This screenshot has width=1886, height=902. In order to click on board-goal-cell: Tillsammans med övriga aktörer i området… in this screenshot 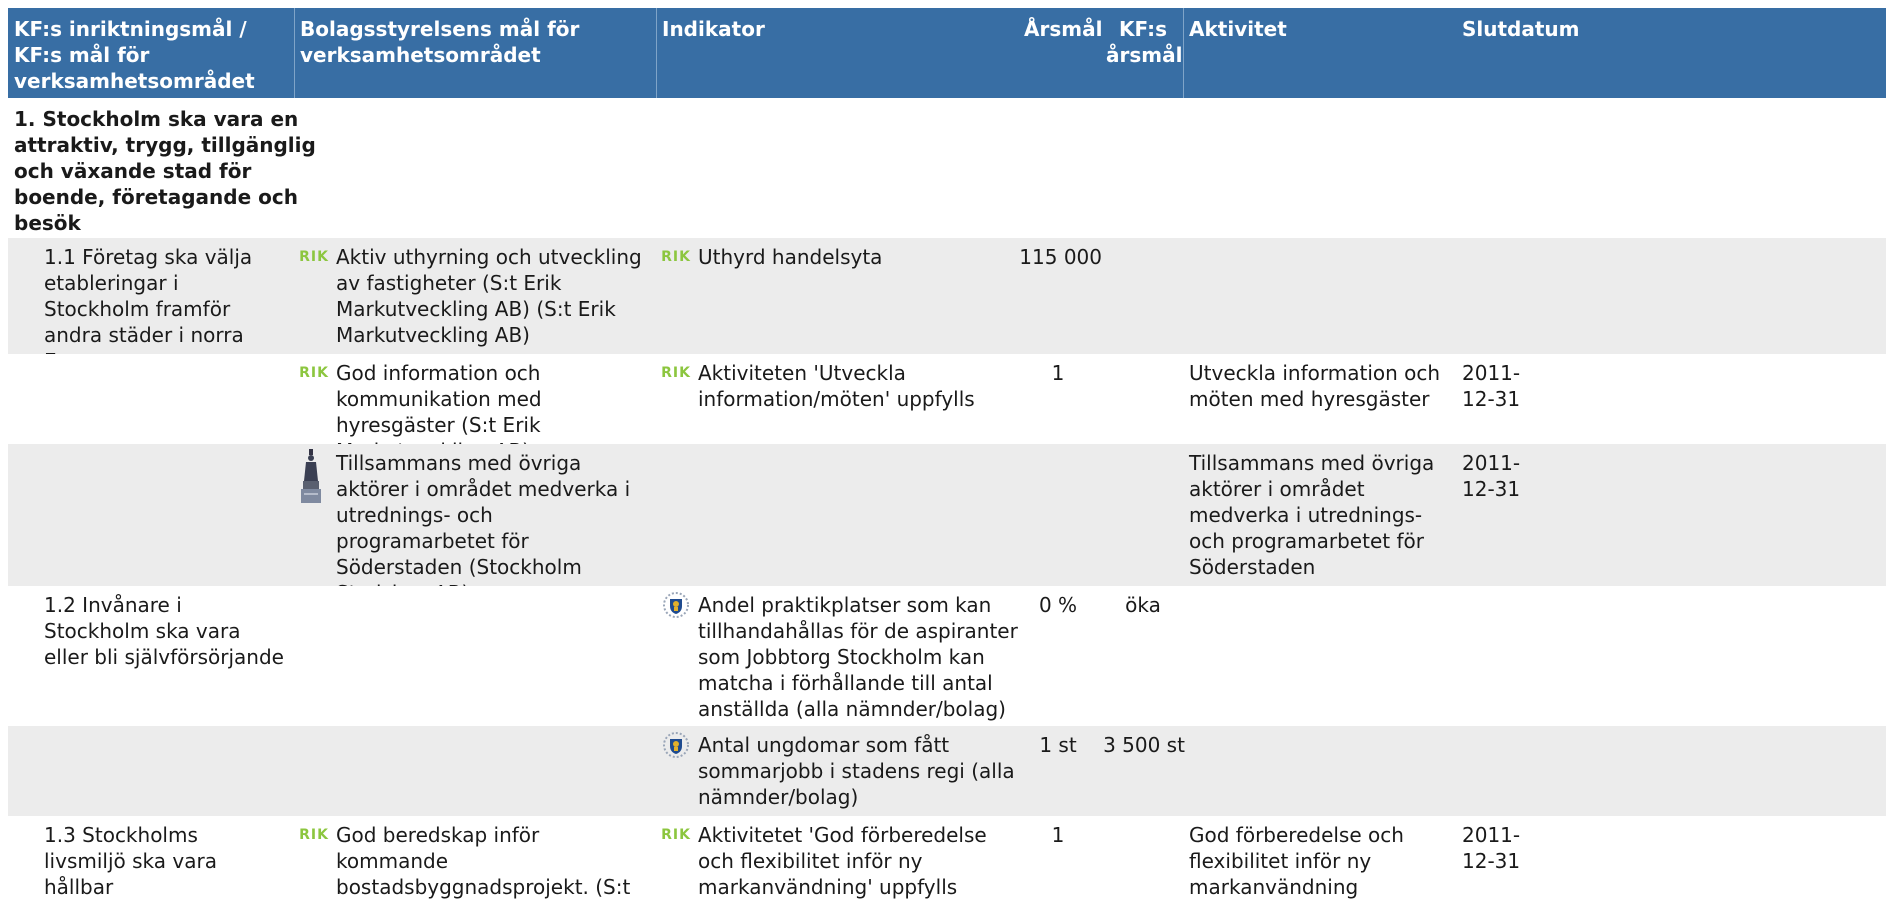, I will do `click(483, 528)`.